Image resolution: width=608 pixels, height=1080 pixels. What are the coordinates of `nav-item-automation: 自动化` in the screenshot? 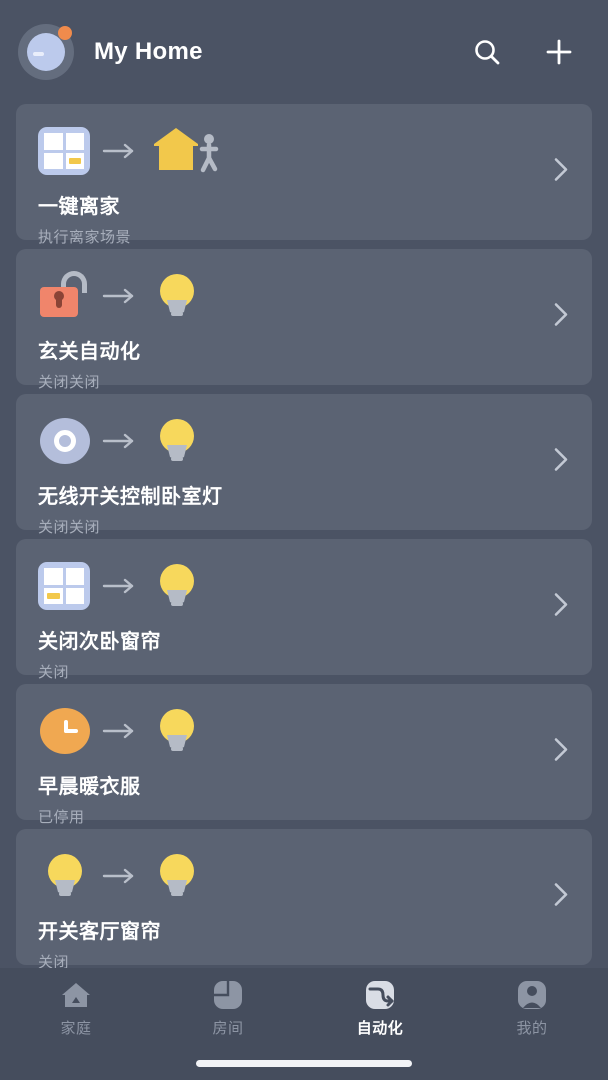 It's located at (380, 1008).